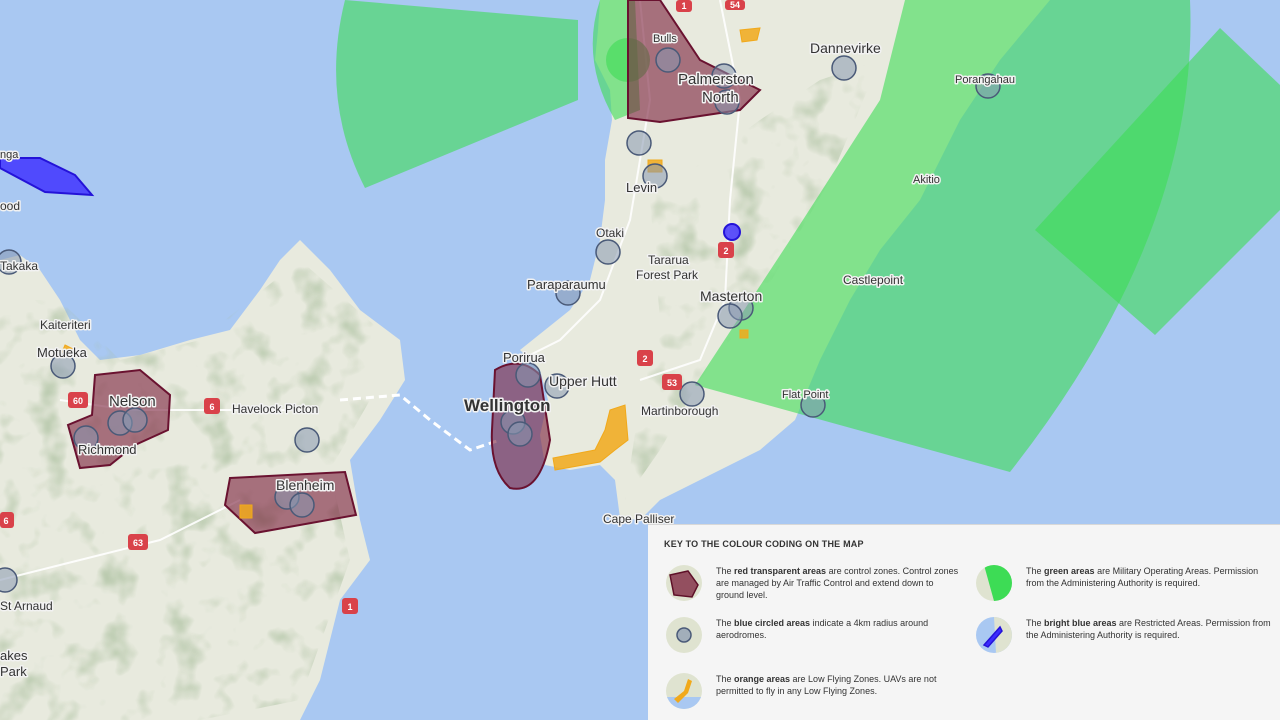  I want to click on svg-text: 60, so click(78, 401).